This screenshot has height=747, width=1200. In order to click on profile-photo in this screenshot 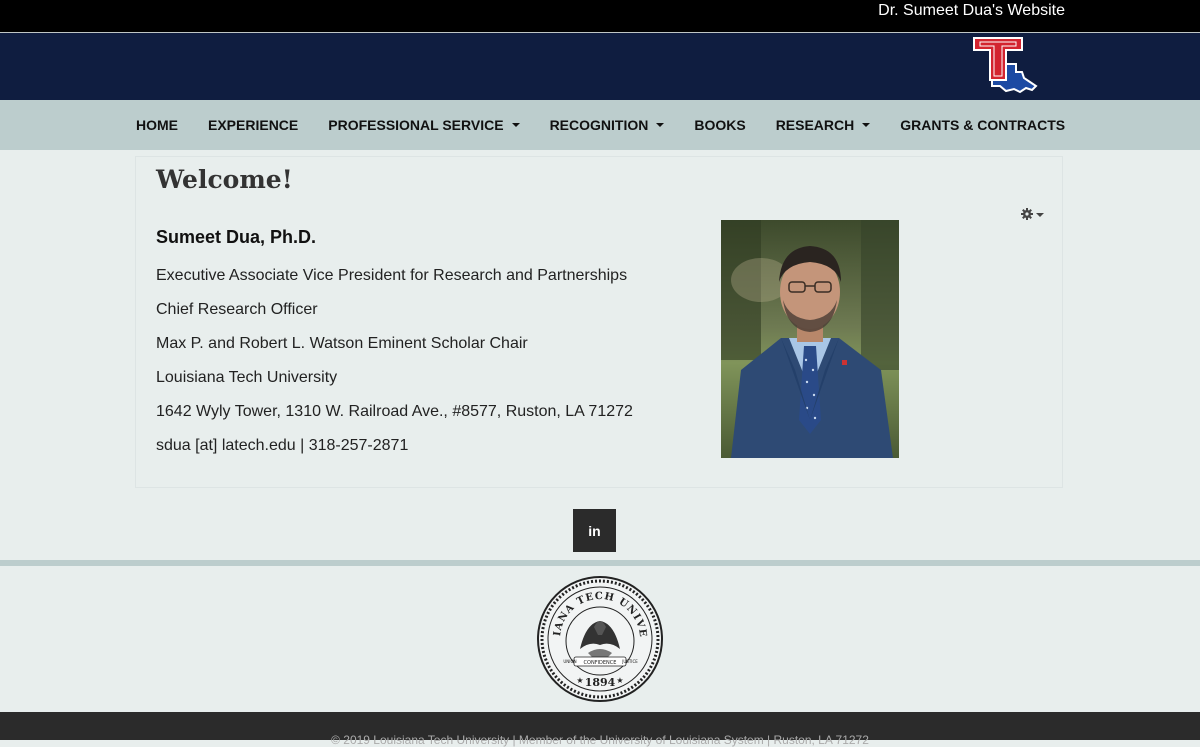, I will do `click(810, 339)`.